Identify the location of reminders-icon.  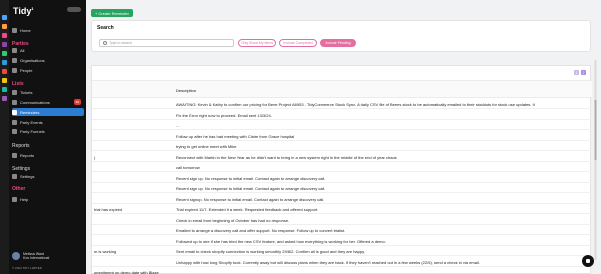
(14, 112).